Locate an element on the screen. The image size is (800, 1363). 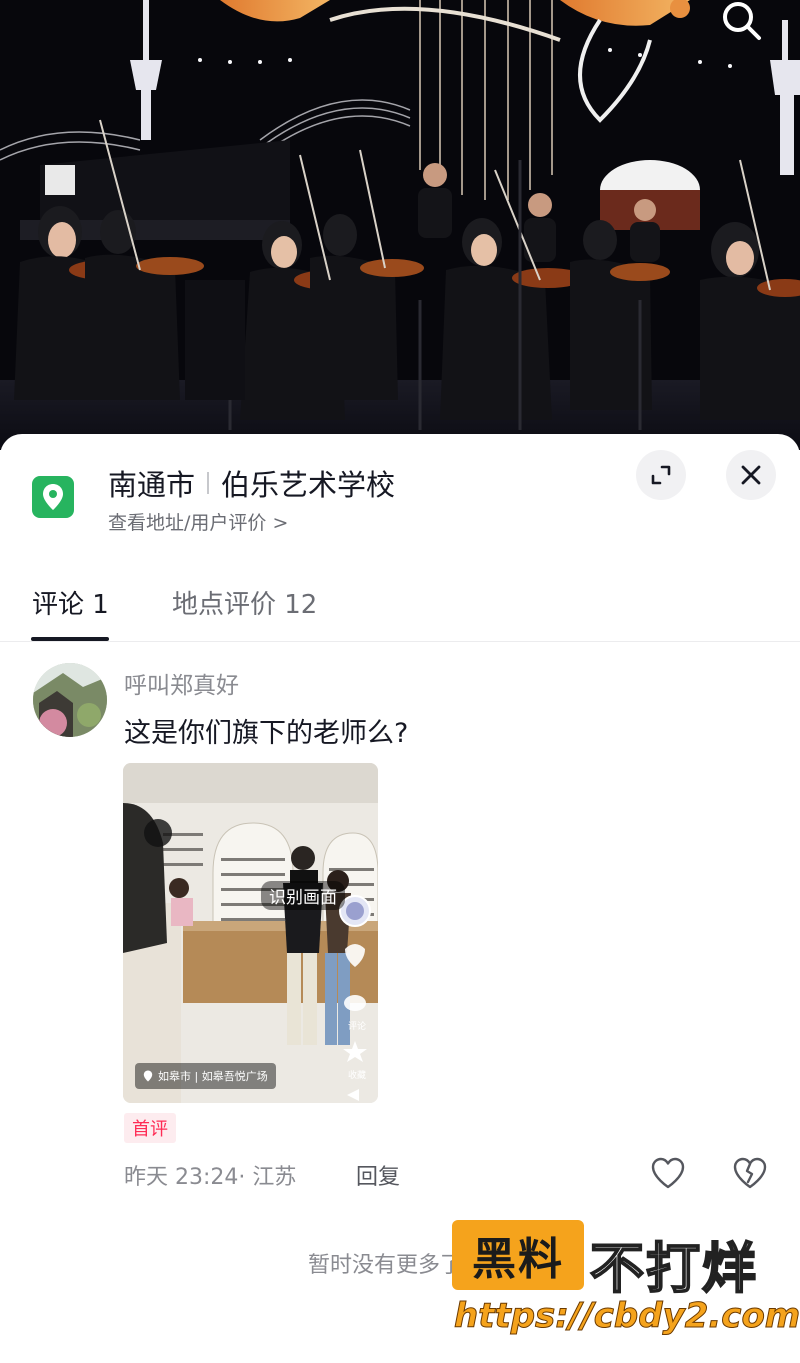
search-button is located at coordinates (745, 21).